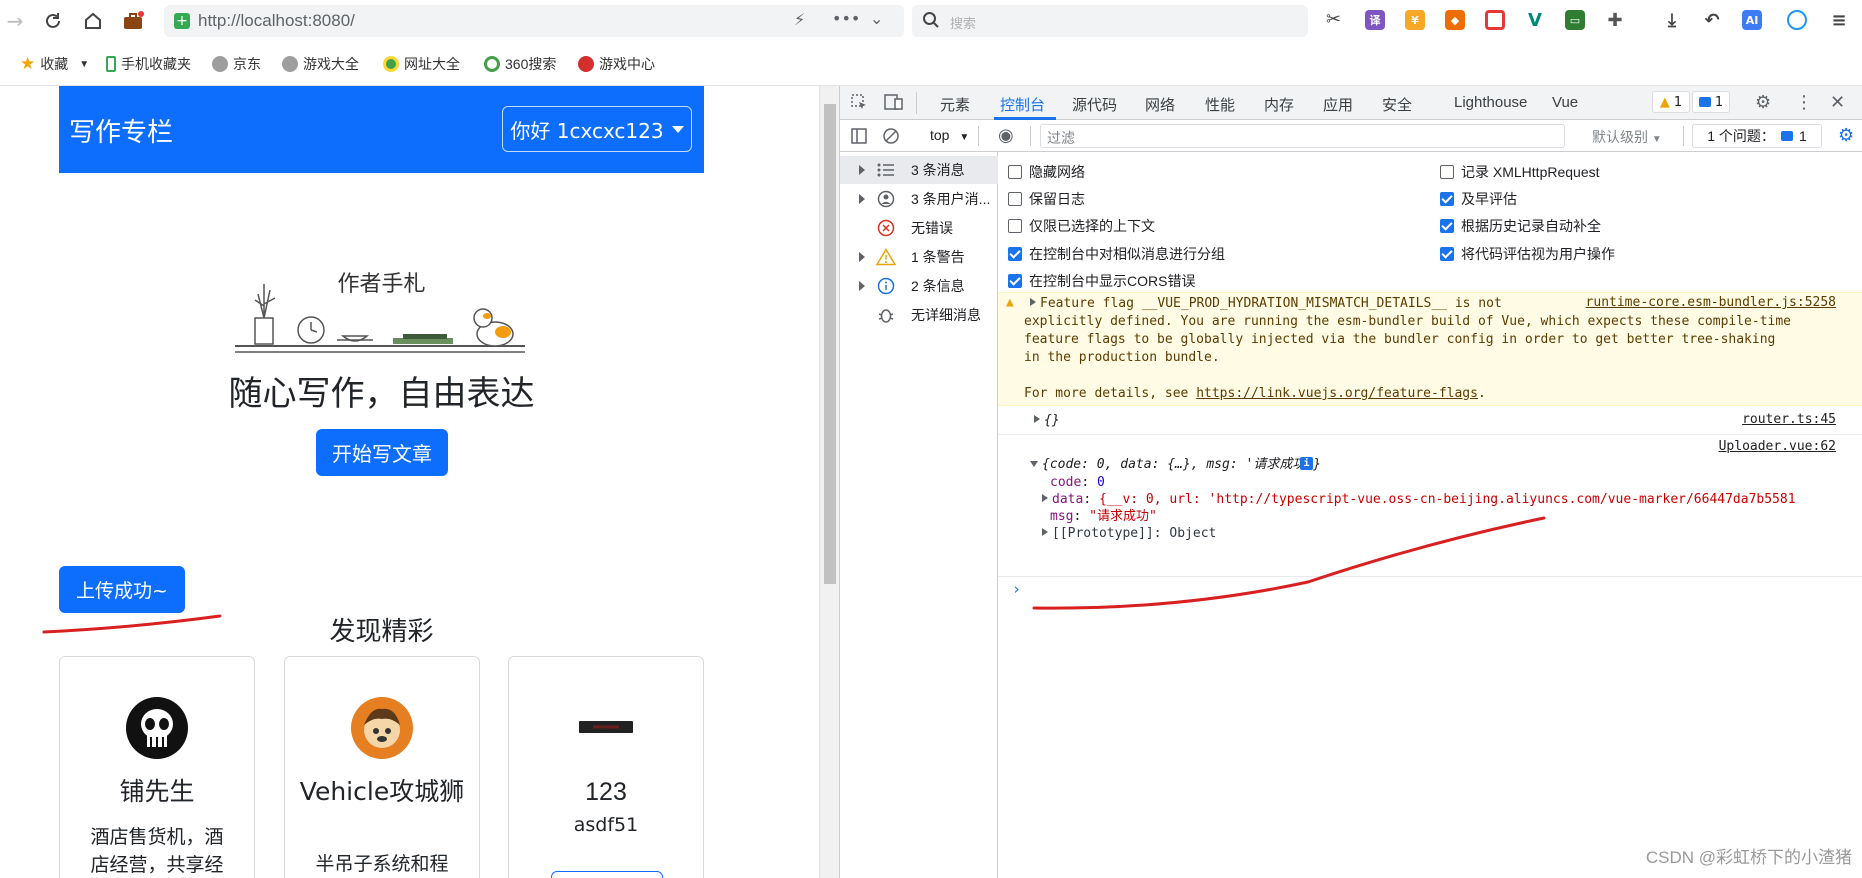 The image size is (1862, 878). What do you see at coordinates (382, 767) in the screenshot?
I see `author-card: Vehicle攻城狮 半吊子系统和程` at bounding box center [382, 767].